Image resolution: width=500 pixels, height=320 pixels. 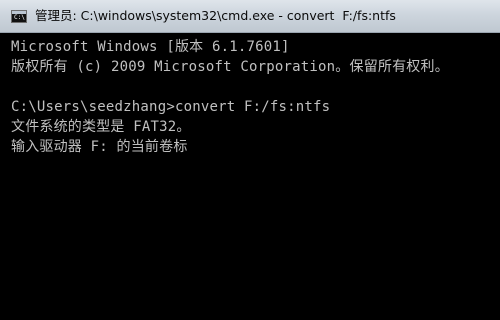 I want to click on cmd-icon-glyph: C:\, so click(x=19, y=17).